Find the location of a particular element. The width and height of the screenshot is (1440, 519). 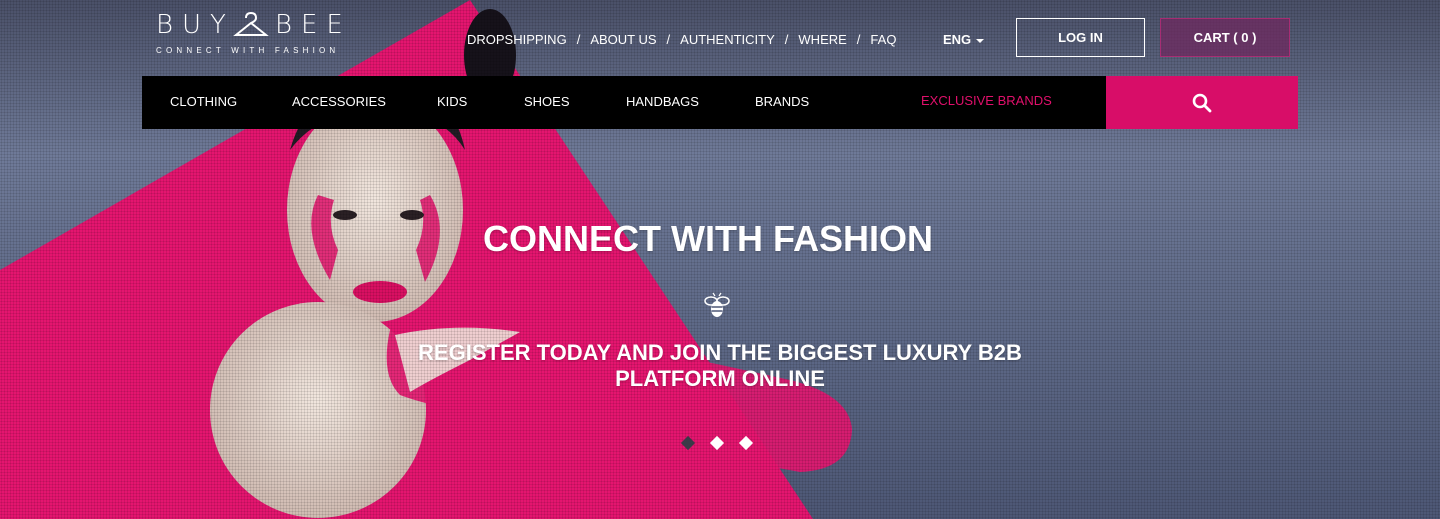

hanger-icon is located at coordinates (251, 23).